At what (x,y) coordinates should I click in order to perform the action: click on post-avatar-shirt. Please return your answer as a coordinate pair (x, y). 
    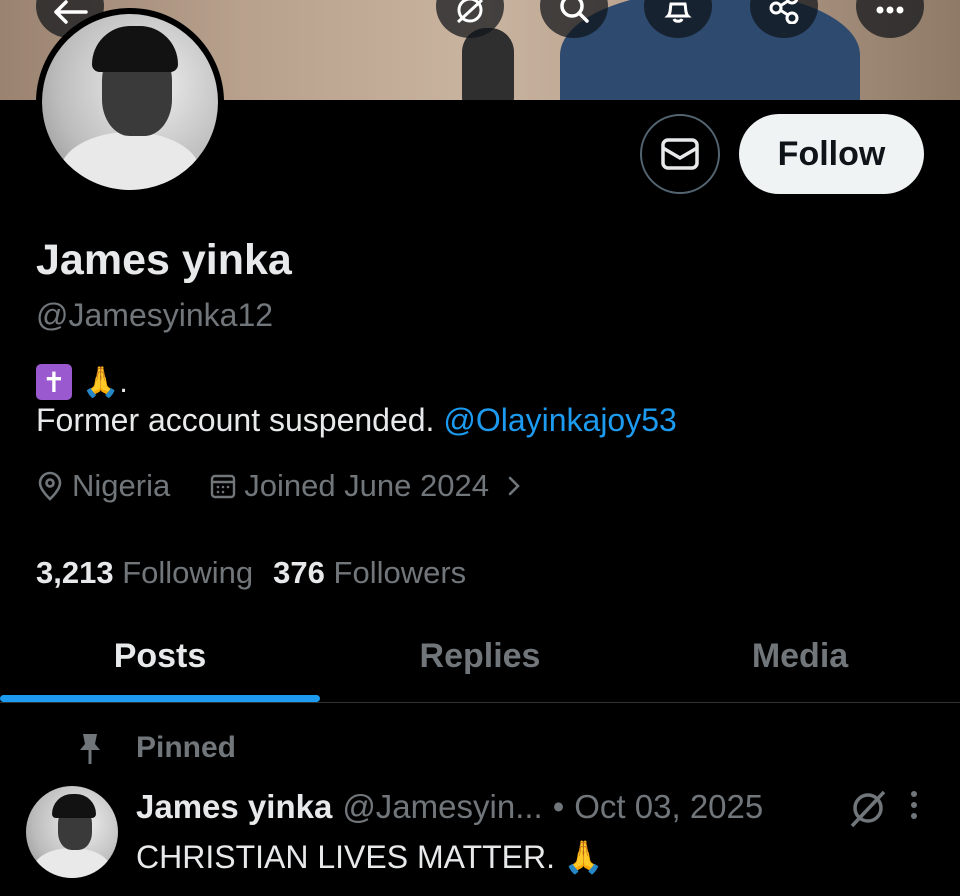
    Looking at the image, I should click on (72, 863).